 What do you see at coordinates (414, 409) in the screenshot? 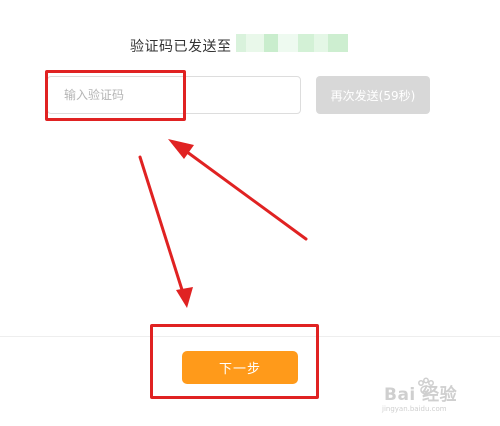
I see `watermark-url: jingyan.baidu.com` at bounding box center [414, 409].